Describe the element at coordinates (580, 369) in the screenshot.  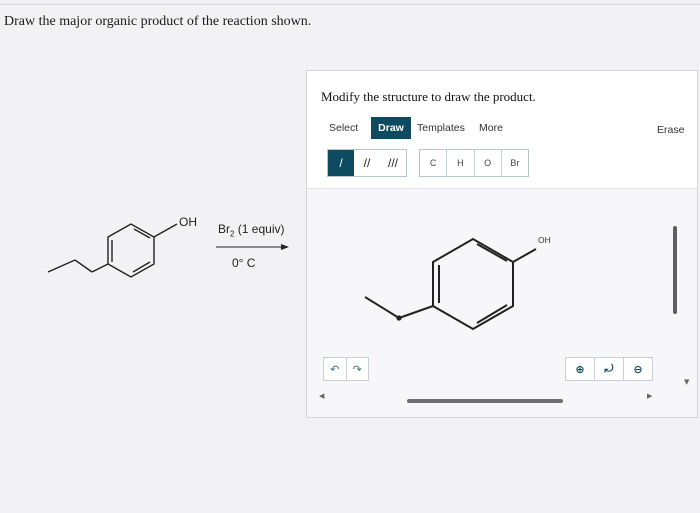
I see `zoom-in-icon: ⊕` at that location.